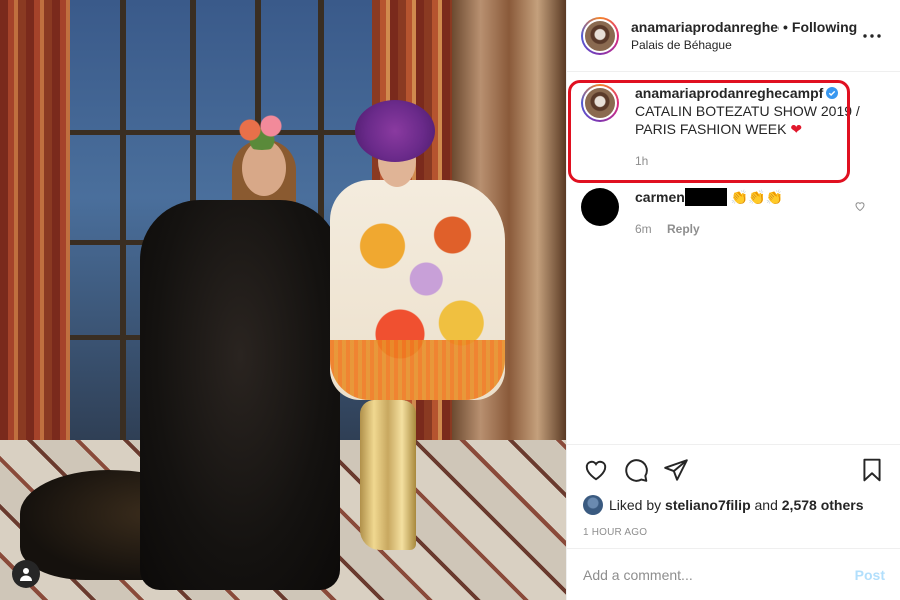  What do you see at coordinates (719, 574) in the screenshot?
I see `add-comment-input` at bounding box center [719, 574].